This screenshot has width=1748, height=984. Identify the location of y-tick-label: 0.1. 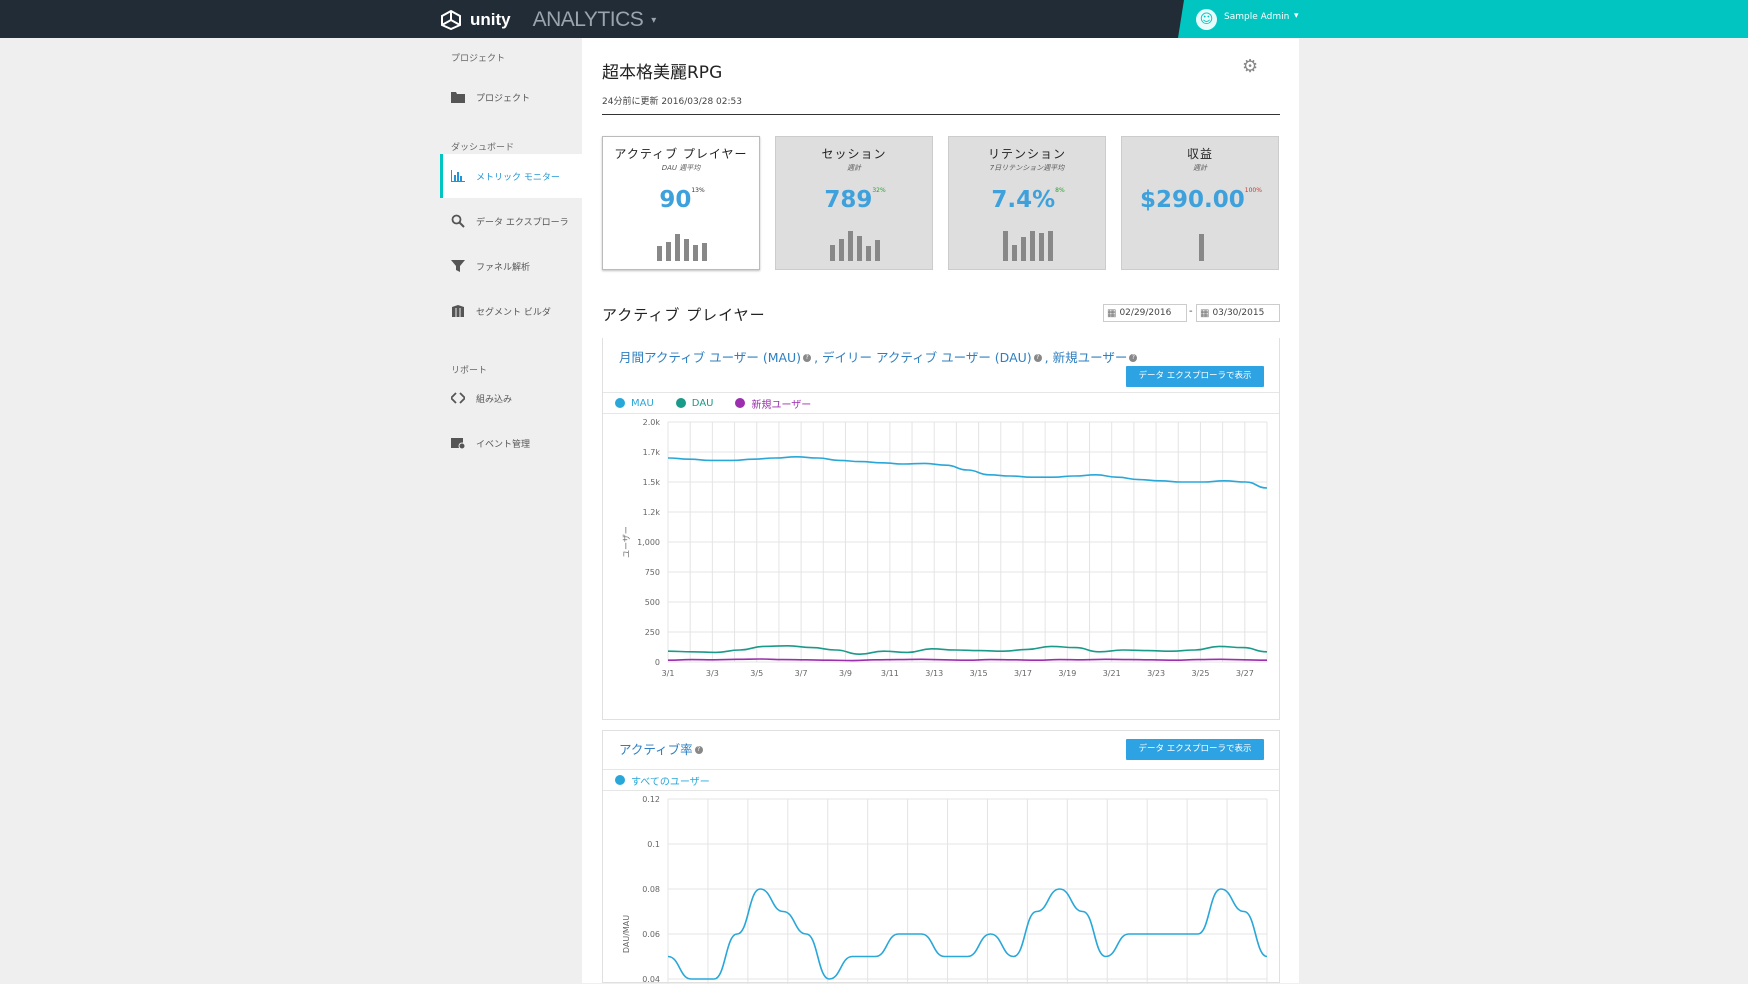
(653, 844).